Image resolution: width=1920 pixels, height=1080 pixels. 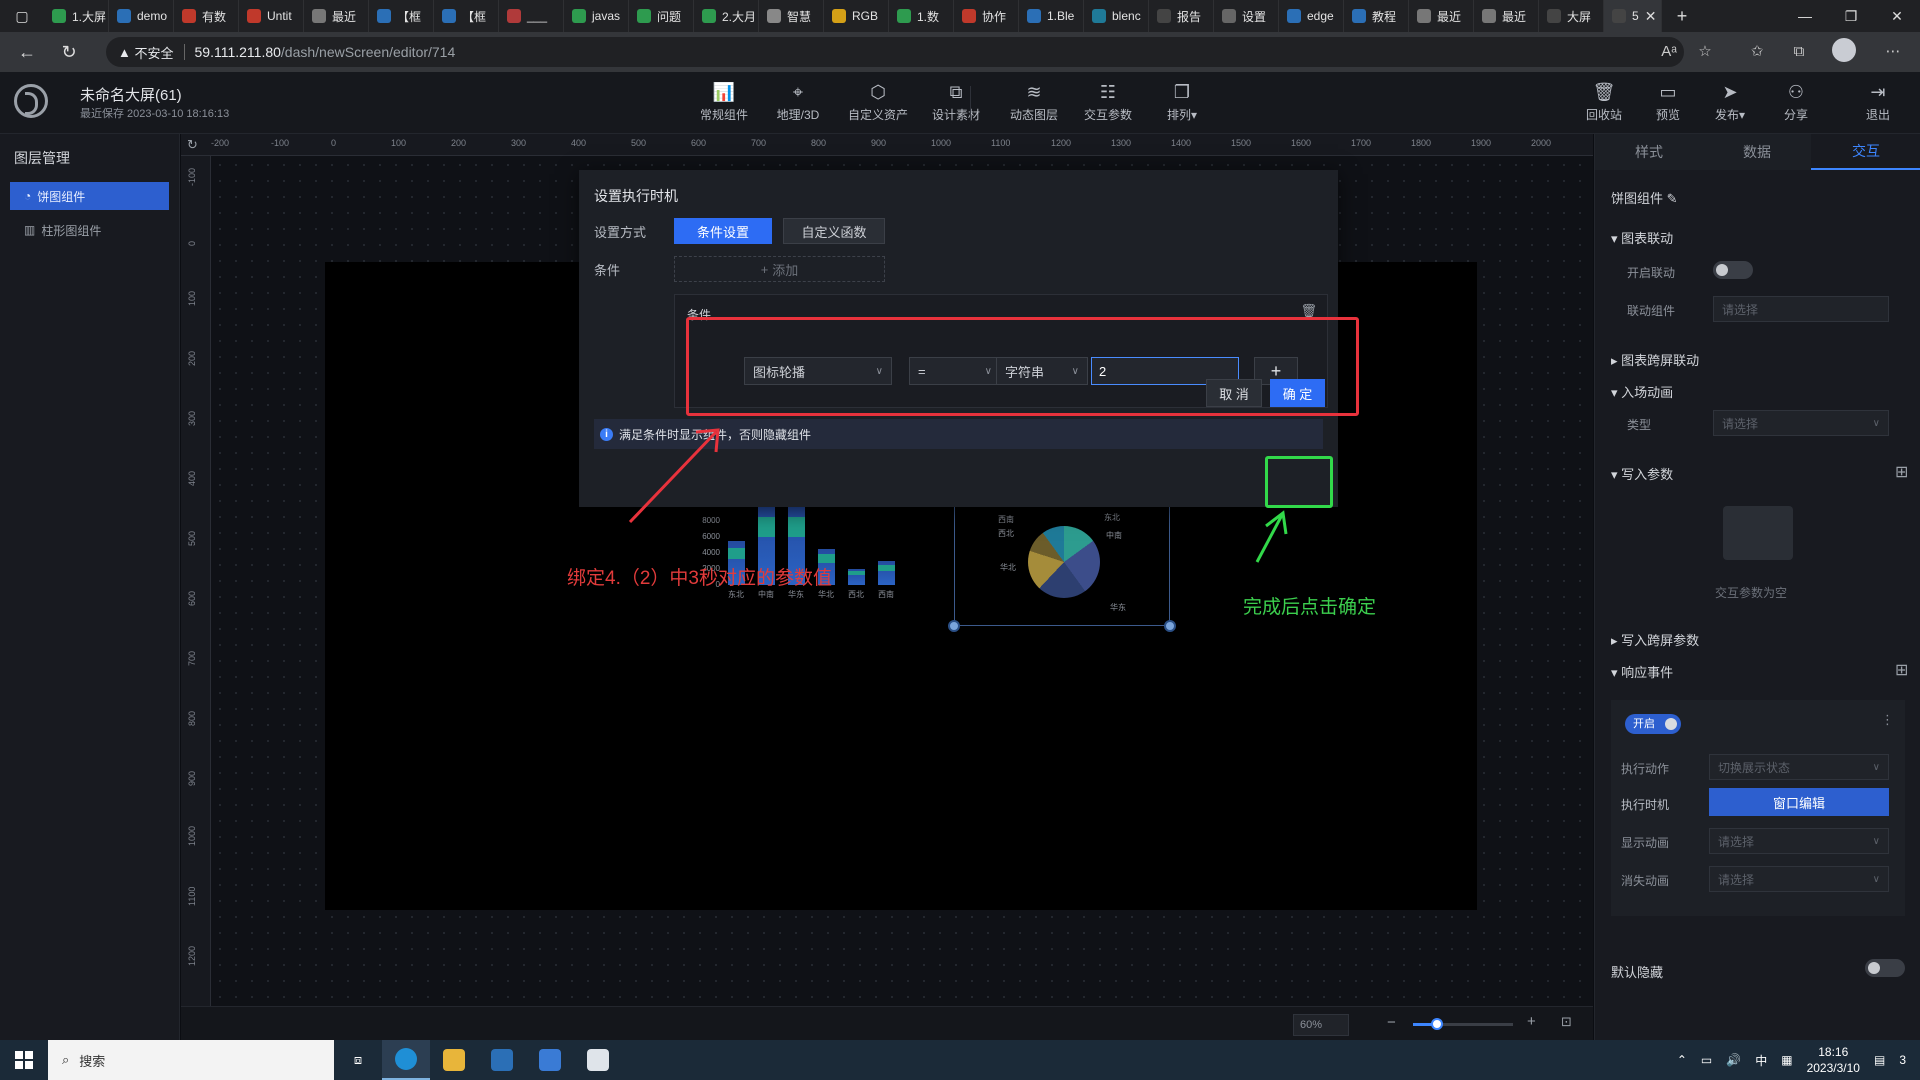 What do you see at coordinates (1566, 1022) in the screenshot?
I see `fit-screen-icon: ⊡` at bounding box center [1566, 1022].